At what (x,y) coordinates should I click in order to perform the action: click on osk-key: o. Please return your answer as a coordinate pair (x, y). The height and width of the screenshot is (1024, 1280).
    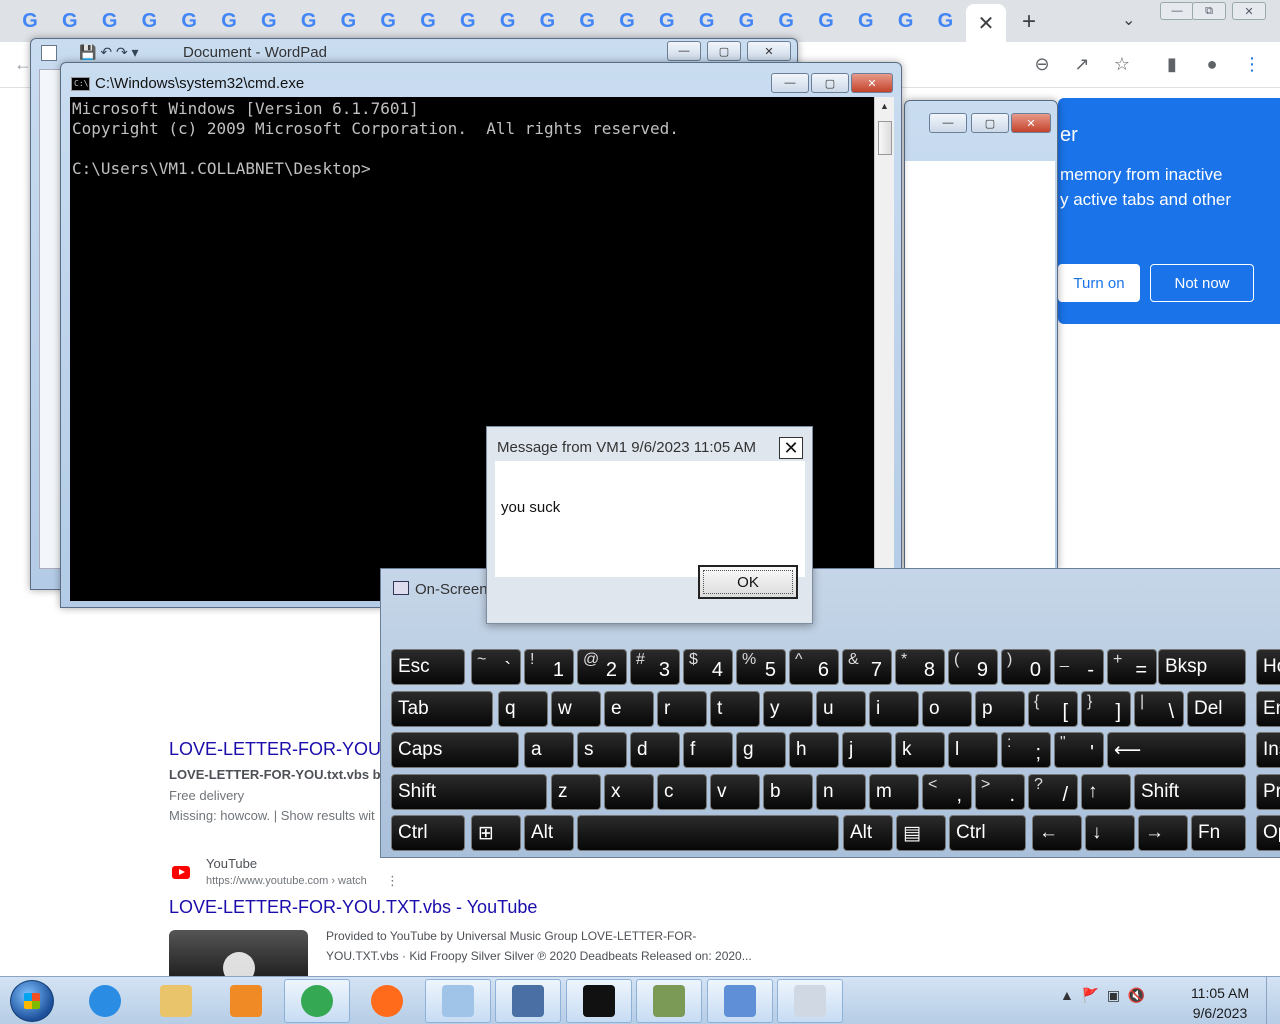
    Looking at the image, I should click on (947, 709).